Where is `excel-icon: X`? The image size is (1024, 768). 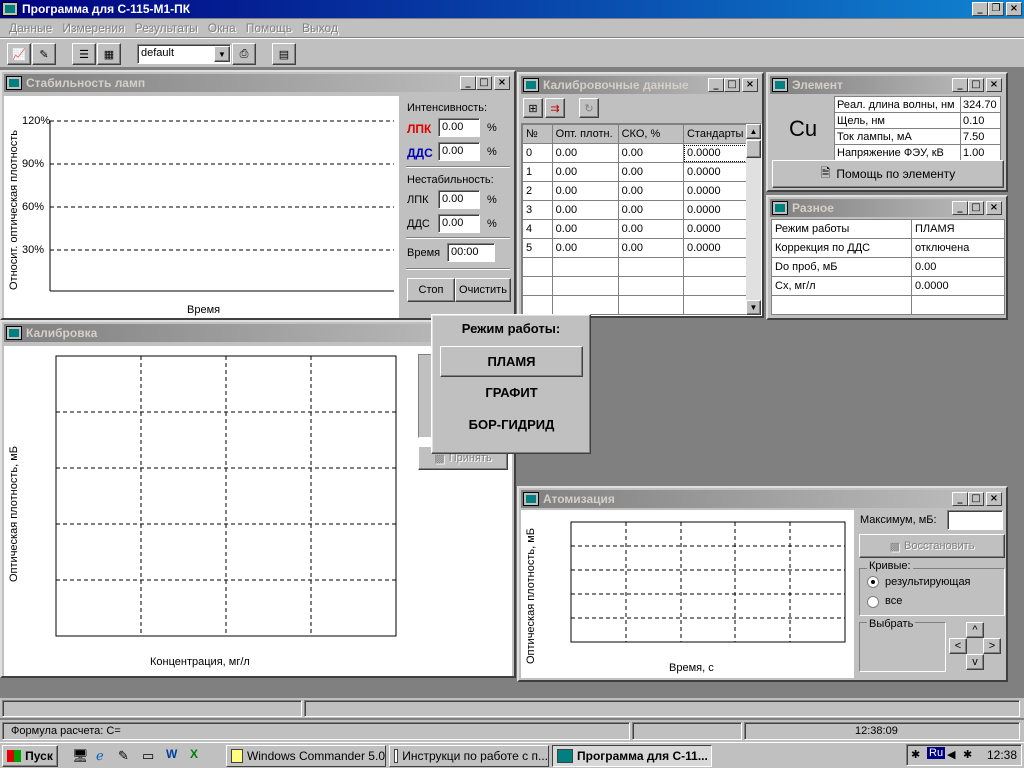 excel-icon: X is located at coordinates (194, 754).